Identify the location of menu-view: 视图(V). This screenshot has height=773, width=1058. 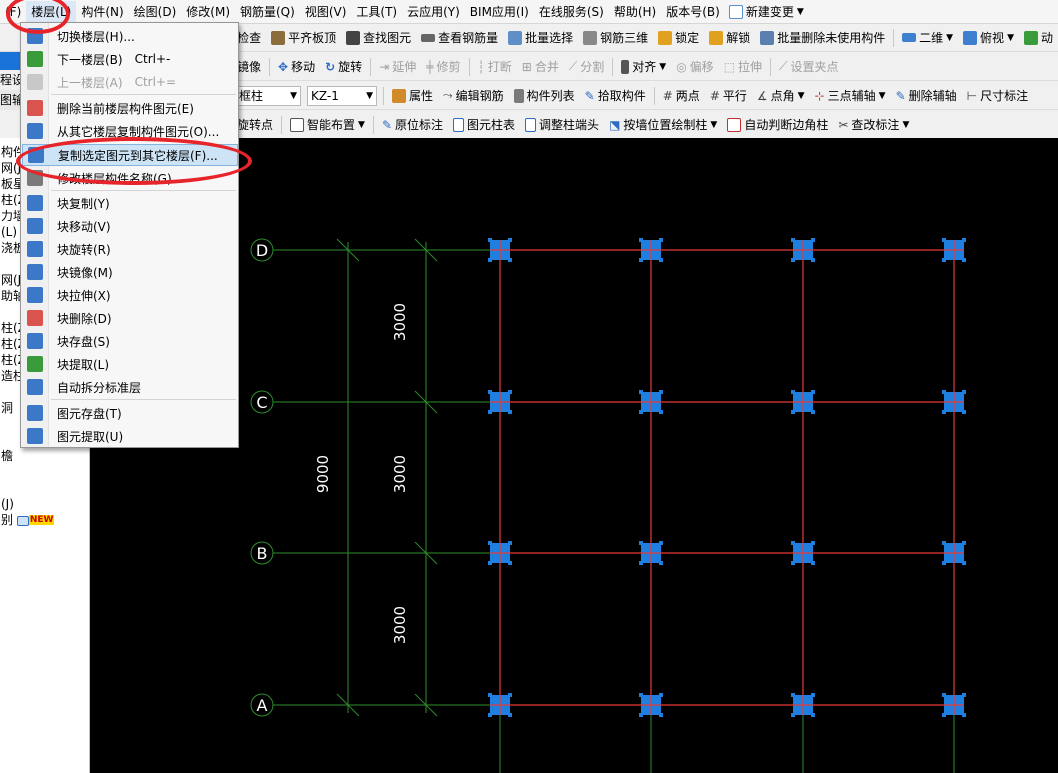
(326, 12).